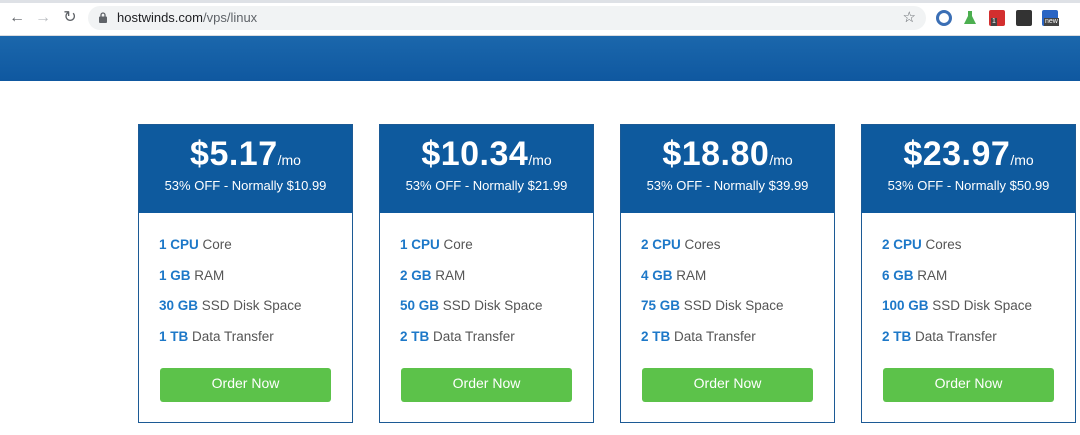 Image resolution: width=1080 pixels, height=435 pixels. Describe the element at coordinates (416, 275) in the screenshot. I see `feature-value: 2 GB` at that location.